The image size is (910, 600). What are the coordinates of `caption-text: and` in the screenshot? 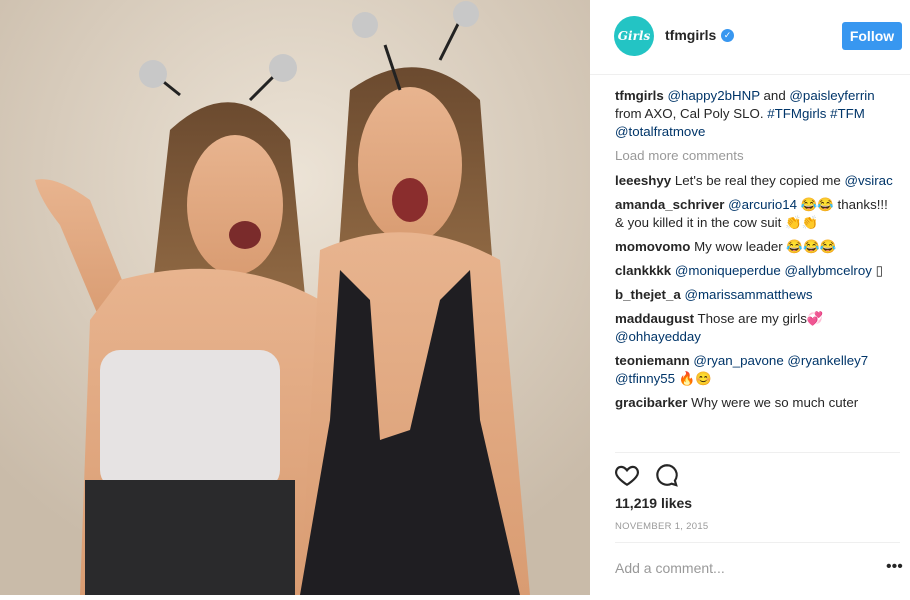 It's located at (774, 95).